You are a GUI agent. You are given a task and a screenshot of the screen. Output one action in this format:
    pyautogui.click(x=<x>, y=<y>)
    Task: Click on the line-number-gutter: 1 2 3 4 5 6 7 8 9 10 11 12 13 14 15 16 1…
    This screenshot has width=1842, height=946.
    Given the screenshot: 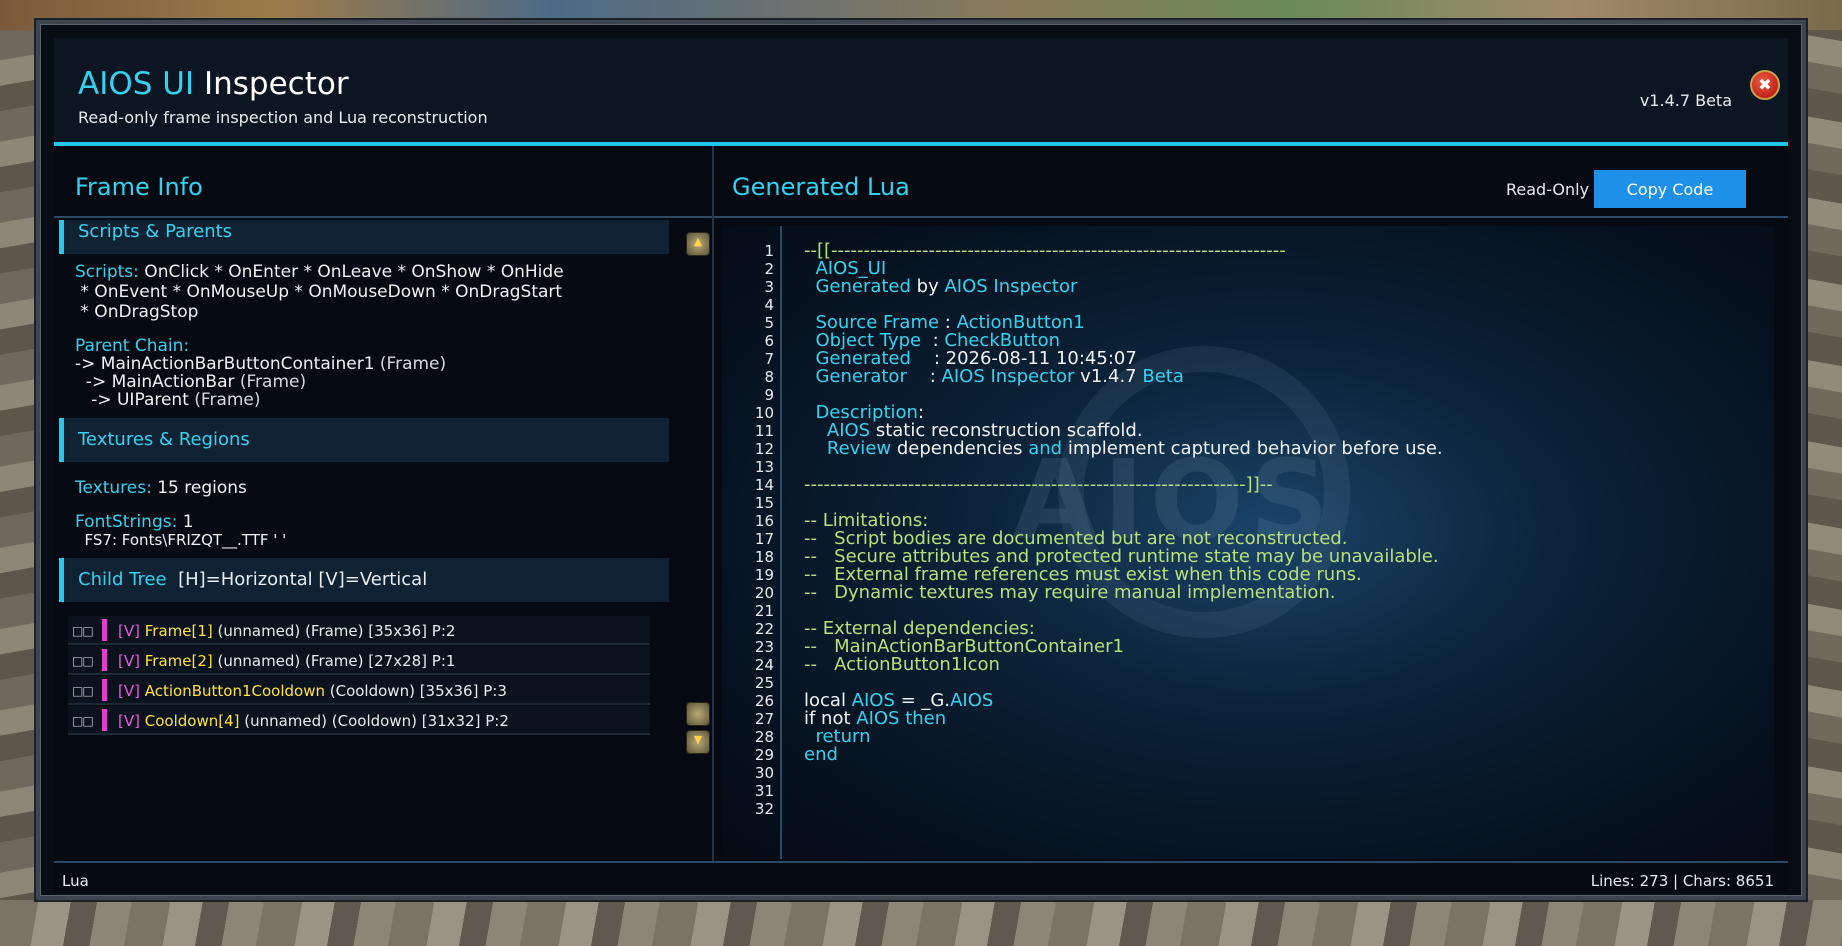 What is the action you would take?
    pyautogui.click(x=752, y=542)
    